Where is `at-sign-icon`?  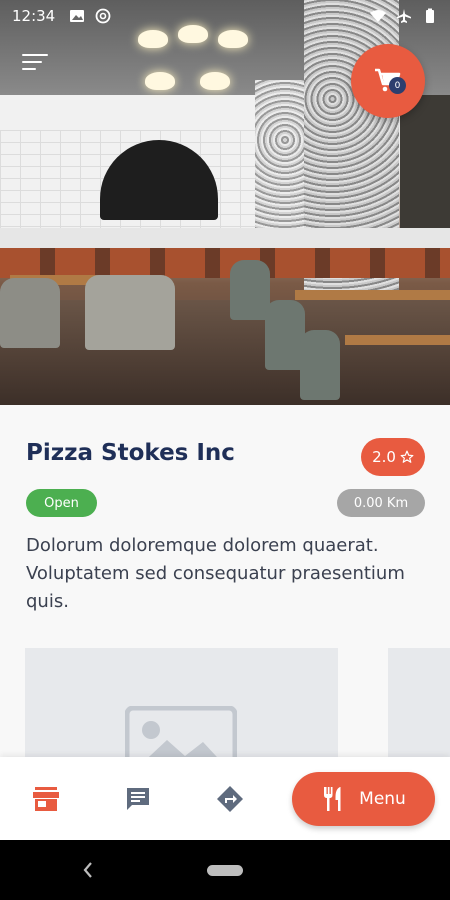
at-sign-icon is located at coordinates (103, 16).